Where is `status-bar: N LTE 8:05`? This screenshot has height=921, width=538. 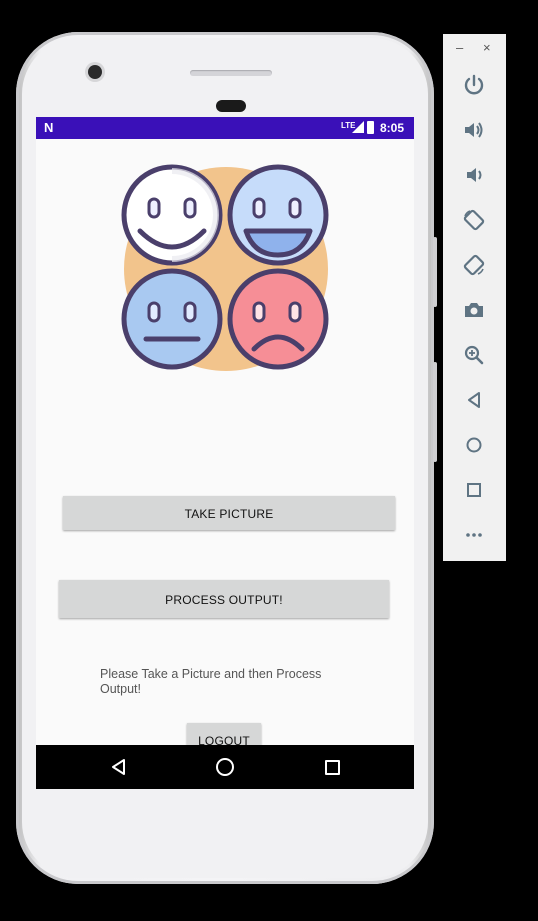 status-bar: N LTE 8:05 is located at coordinates (225, 128).